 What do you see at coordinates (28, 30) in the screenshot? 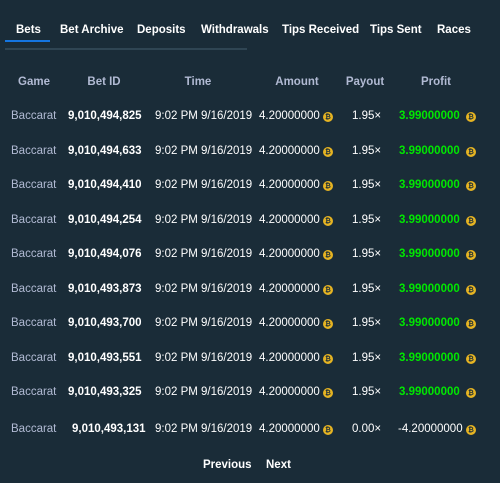
I see `tab-bets: Bets` at bounding box center [28, 30].